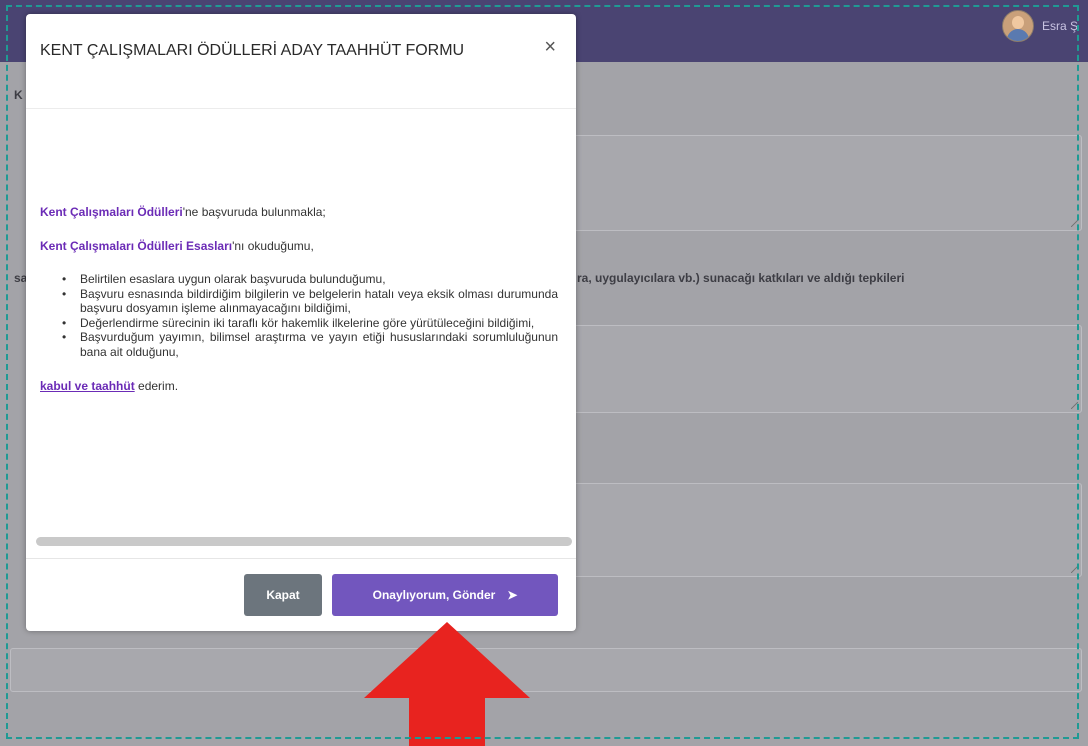 The height and width of the screenshot is (746, 1088). I want to click on user-name: Esra Ş, so click(1060, 26).